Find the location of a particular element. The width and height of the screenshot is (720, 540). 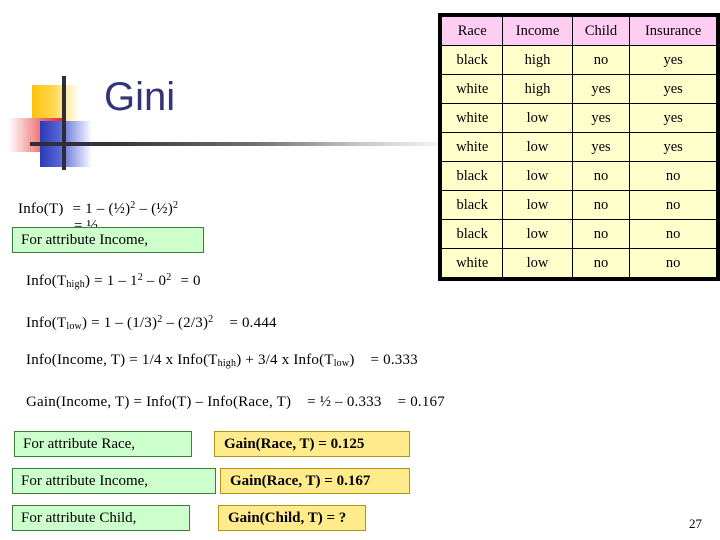

formula-info-income-a: Info(Income, T) = 1/4 x Info(T is located at coordinates (122, 360).